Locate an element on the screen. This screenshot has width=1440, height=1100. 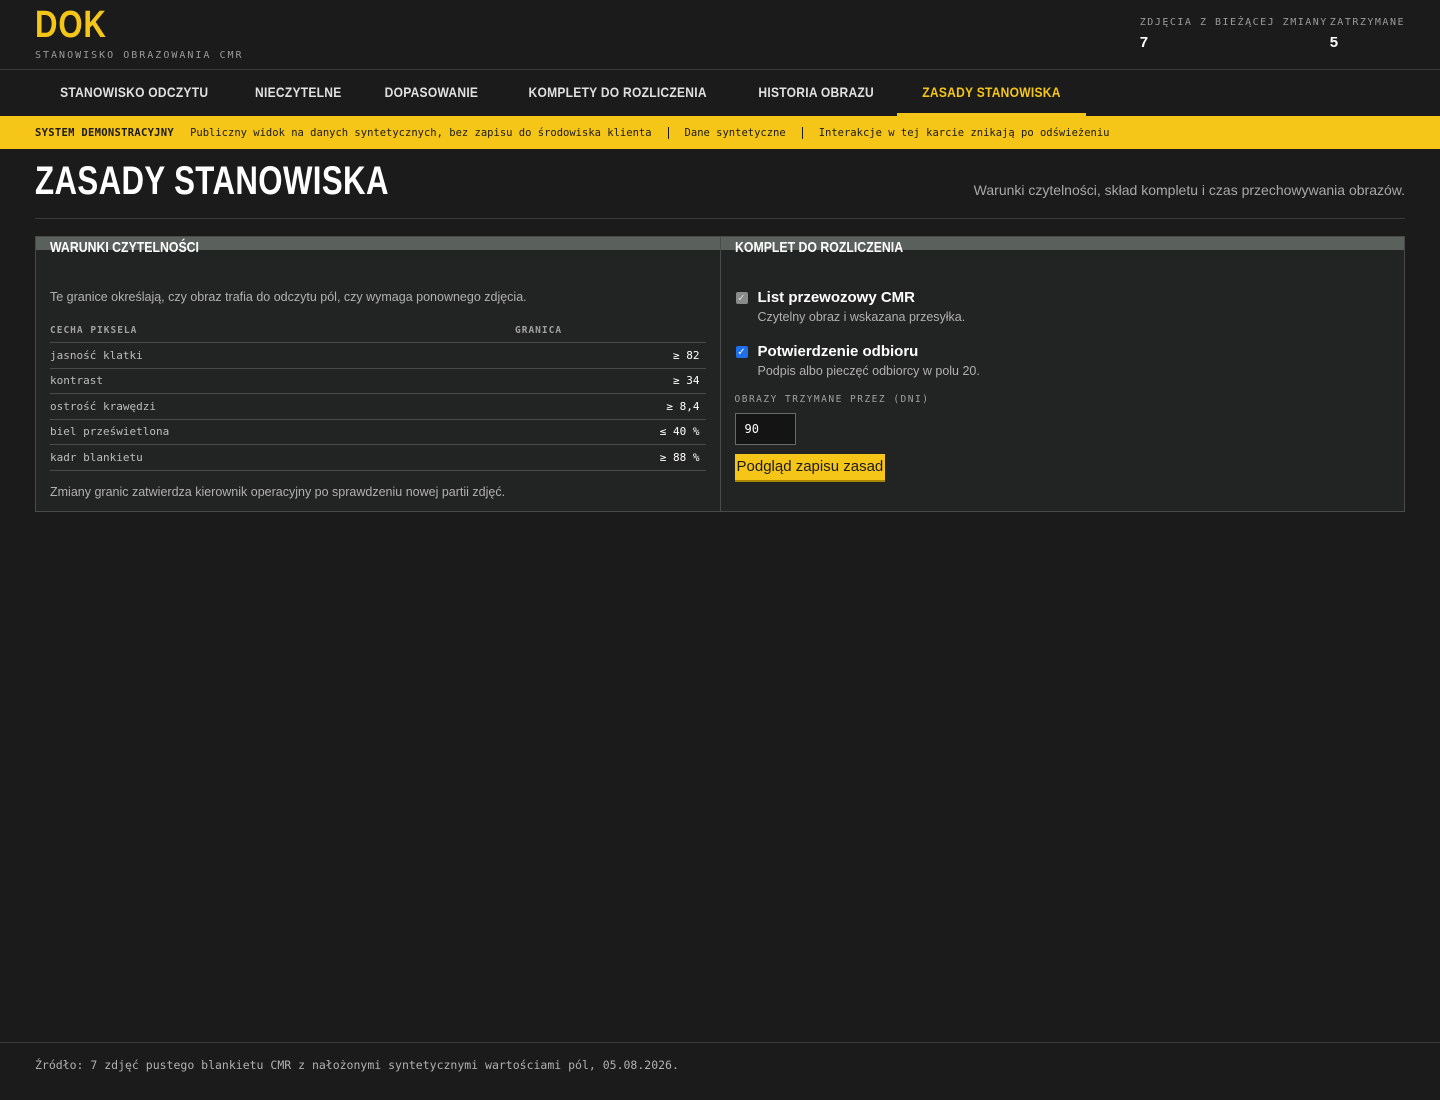
stat-label: ZDJĘCIA Z BIEŻĄCEJ ZMIANY is located at coordinates (1233, 22).